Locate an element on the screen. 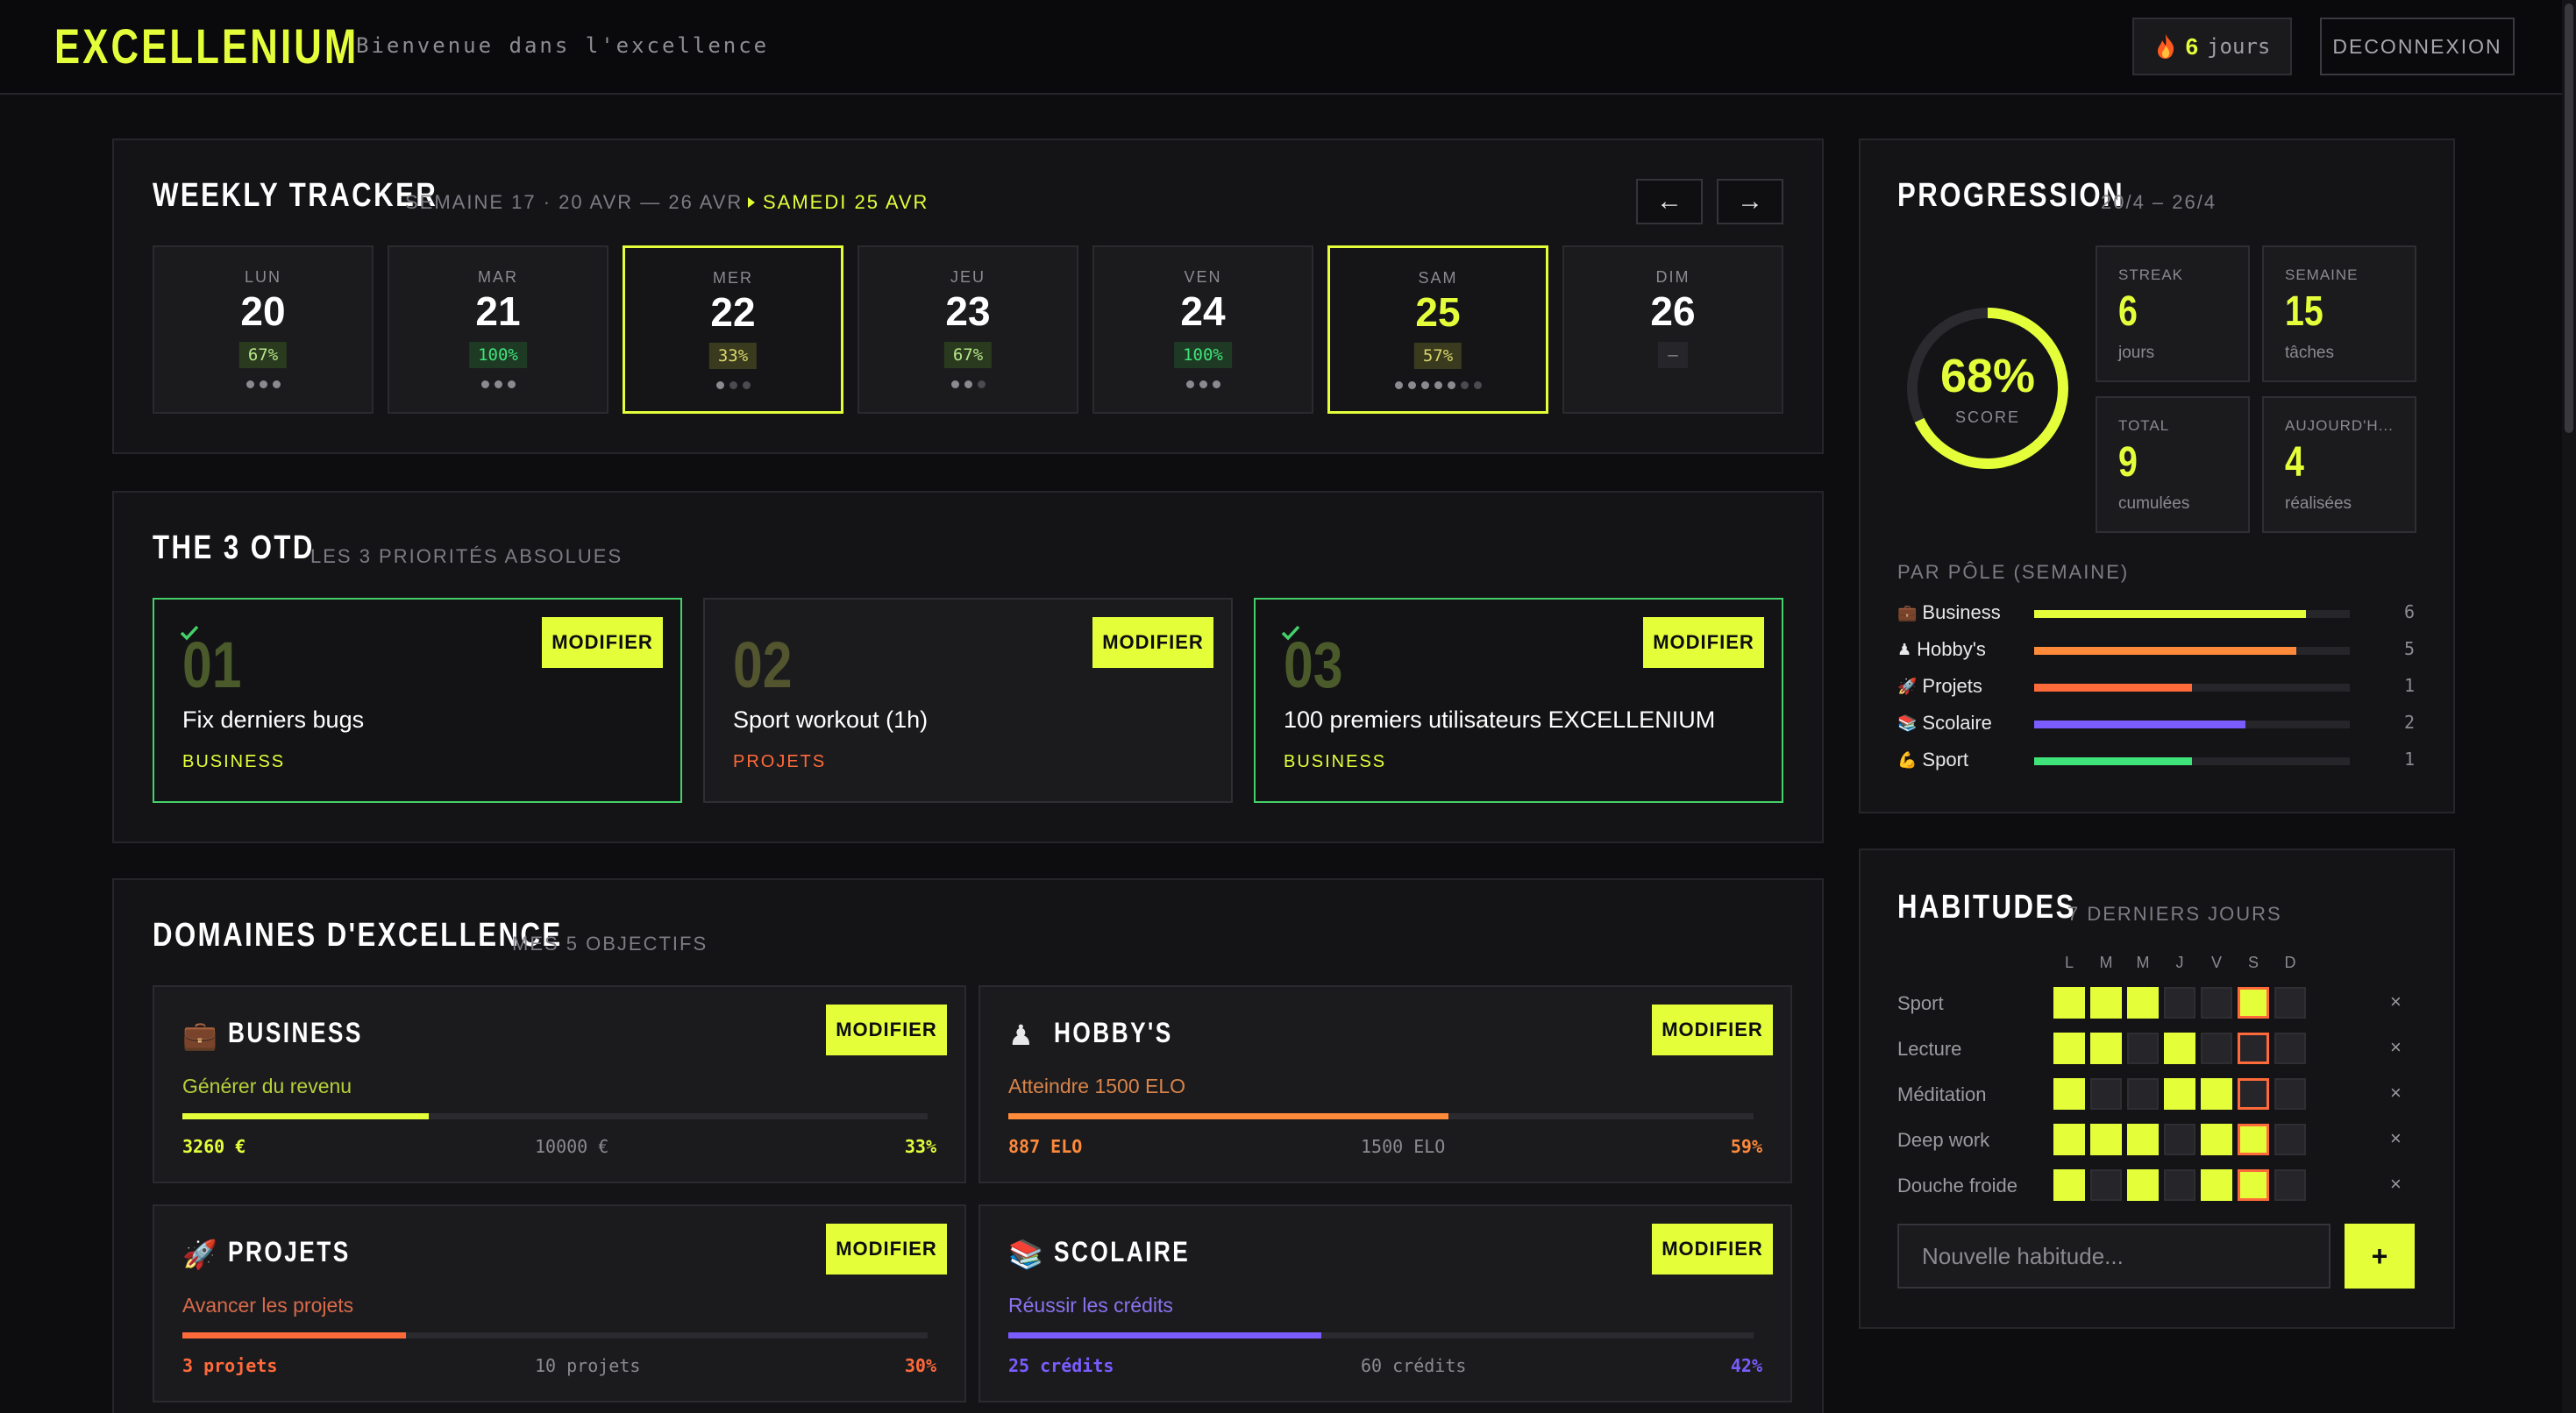 This screenshot has height=1413, width=2576. day-number: 24 is located at coordinates (1203, 311).